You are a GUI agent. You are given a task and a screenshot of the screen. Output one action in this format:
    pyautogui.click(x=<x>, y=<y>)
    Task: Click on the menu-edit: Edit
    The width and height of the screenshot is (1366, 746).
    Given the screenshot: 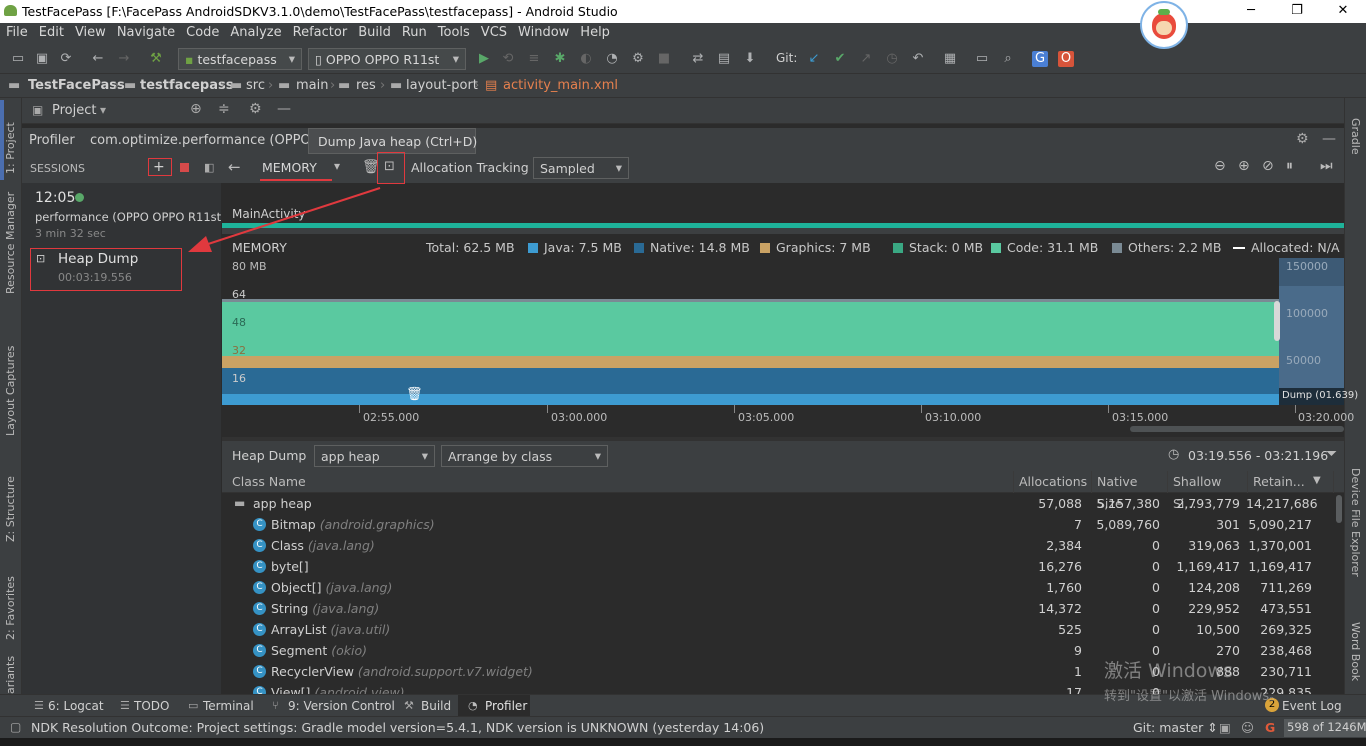 What is the action you would take?
    pyautogui.click(x=51, y=31)
    